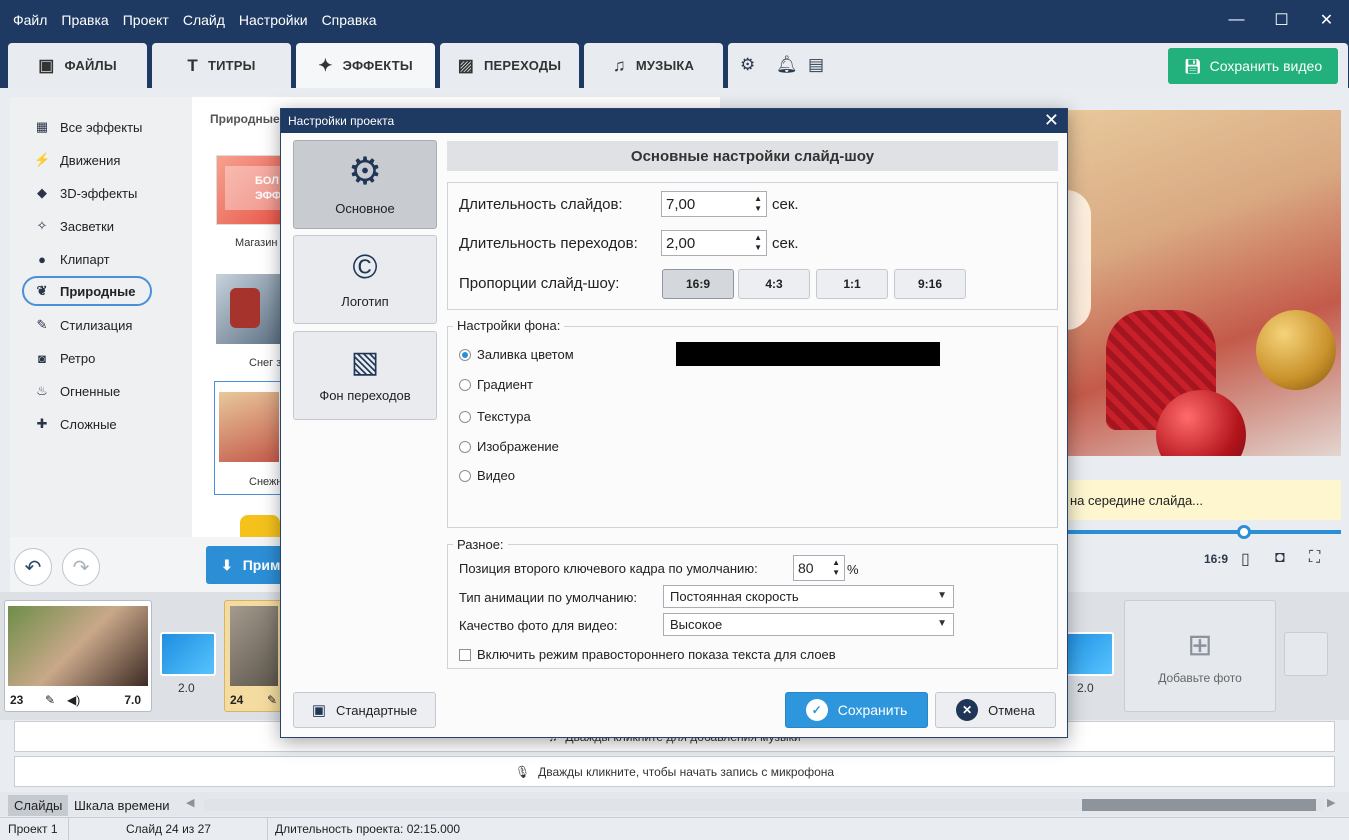 The width and height of the screenshot is (1349, 840). What do you see at coordinates (73, 700) in the screenshot?
I see `speaker-icon: ◀)` at bounding box center [73, 700].